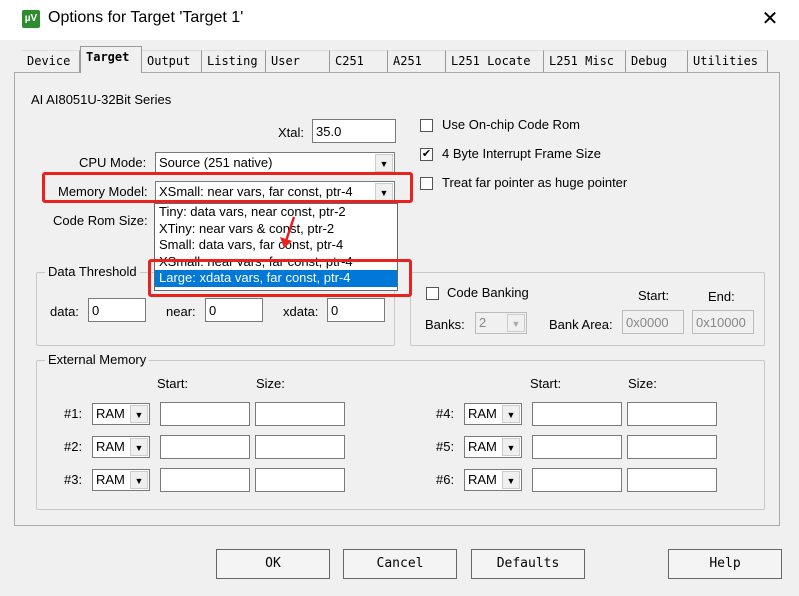 The height and width of the screenshot is (596, 799). What do you see at coordinates (31, 19) in the screenshot?
I see `uvision-icon: µV` at bounding box center [31, 19].